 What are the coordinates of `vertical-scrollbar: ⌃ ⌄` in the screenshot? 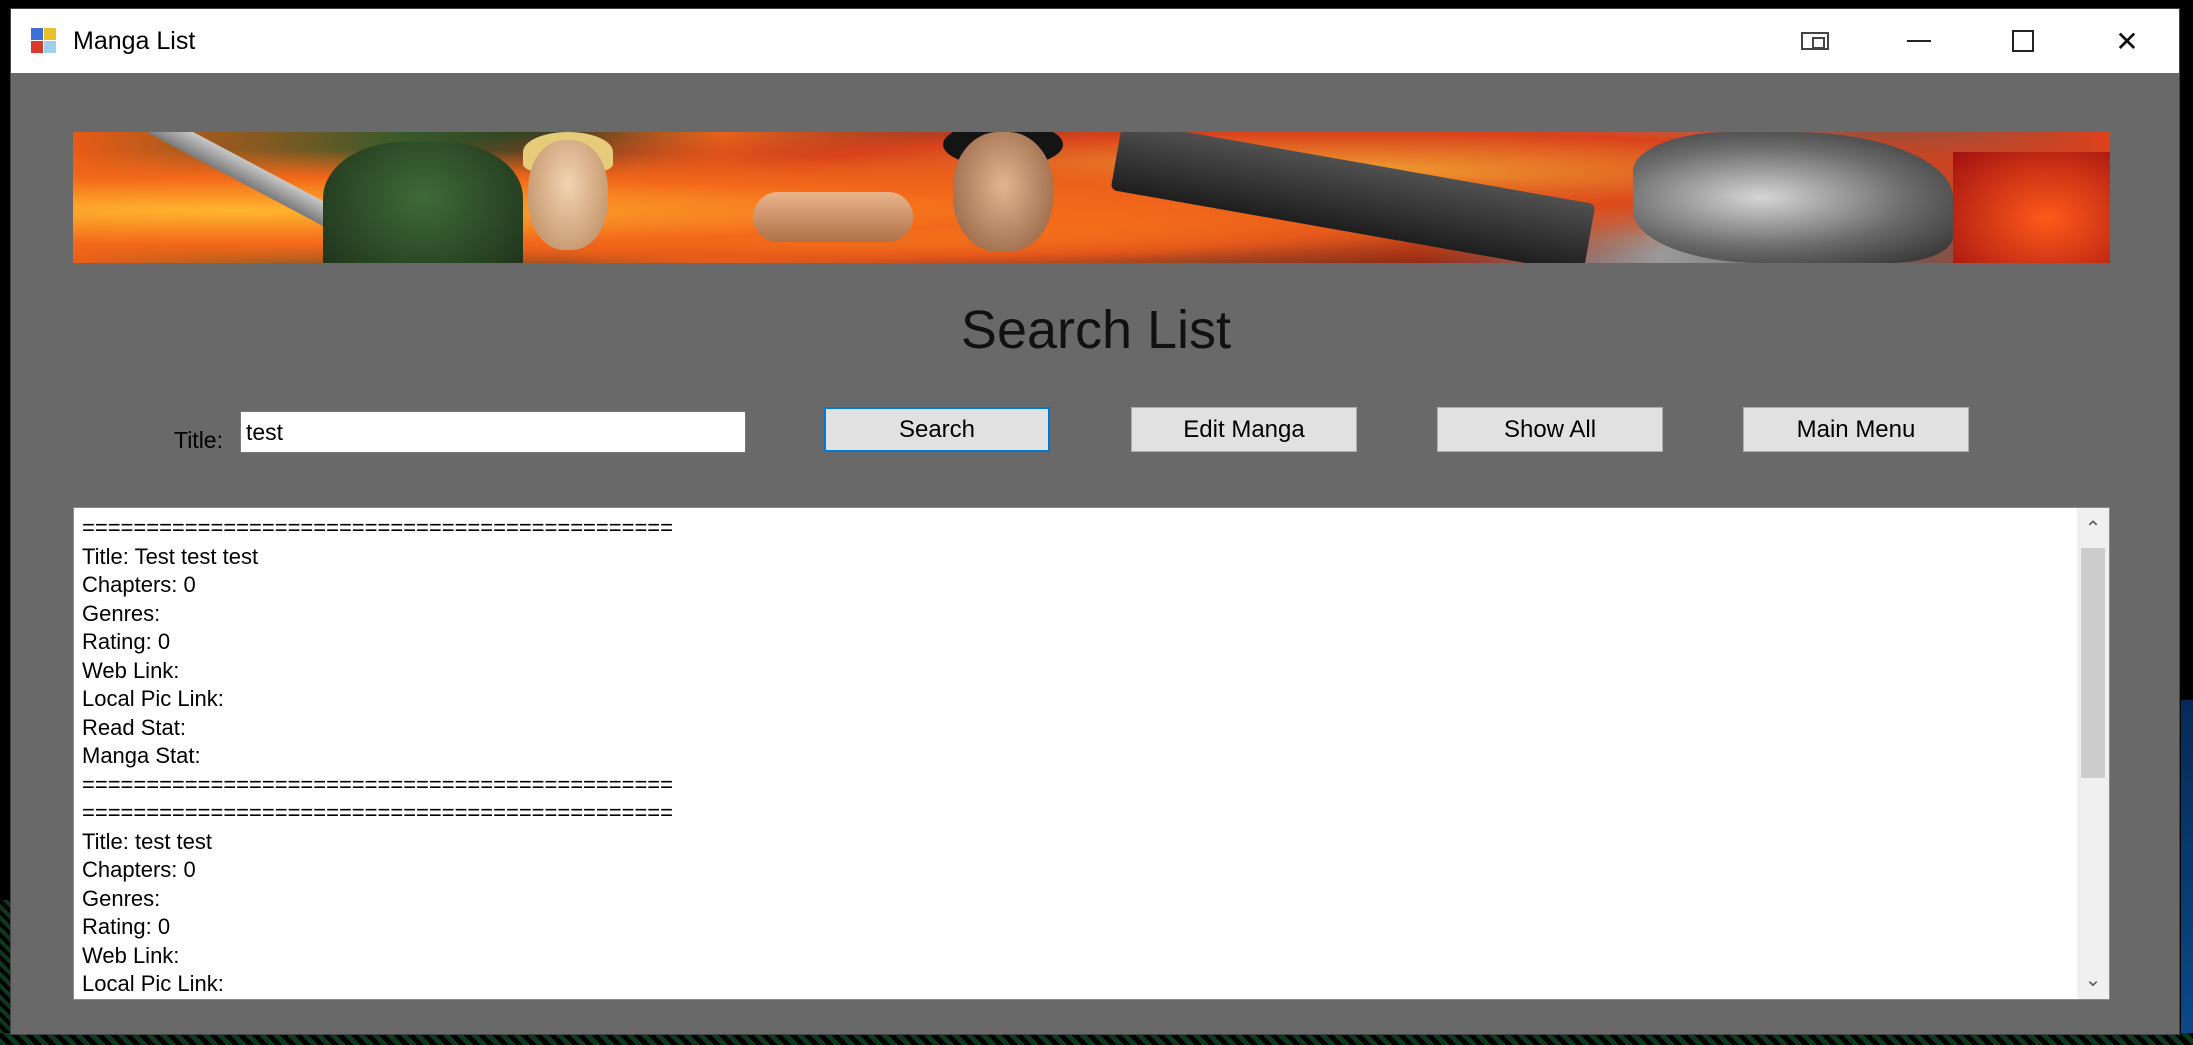 It's located at (2093, 753).